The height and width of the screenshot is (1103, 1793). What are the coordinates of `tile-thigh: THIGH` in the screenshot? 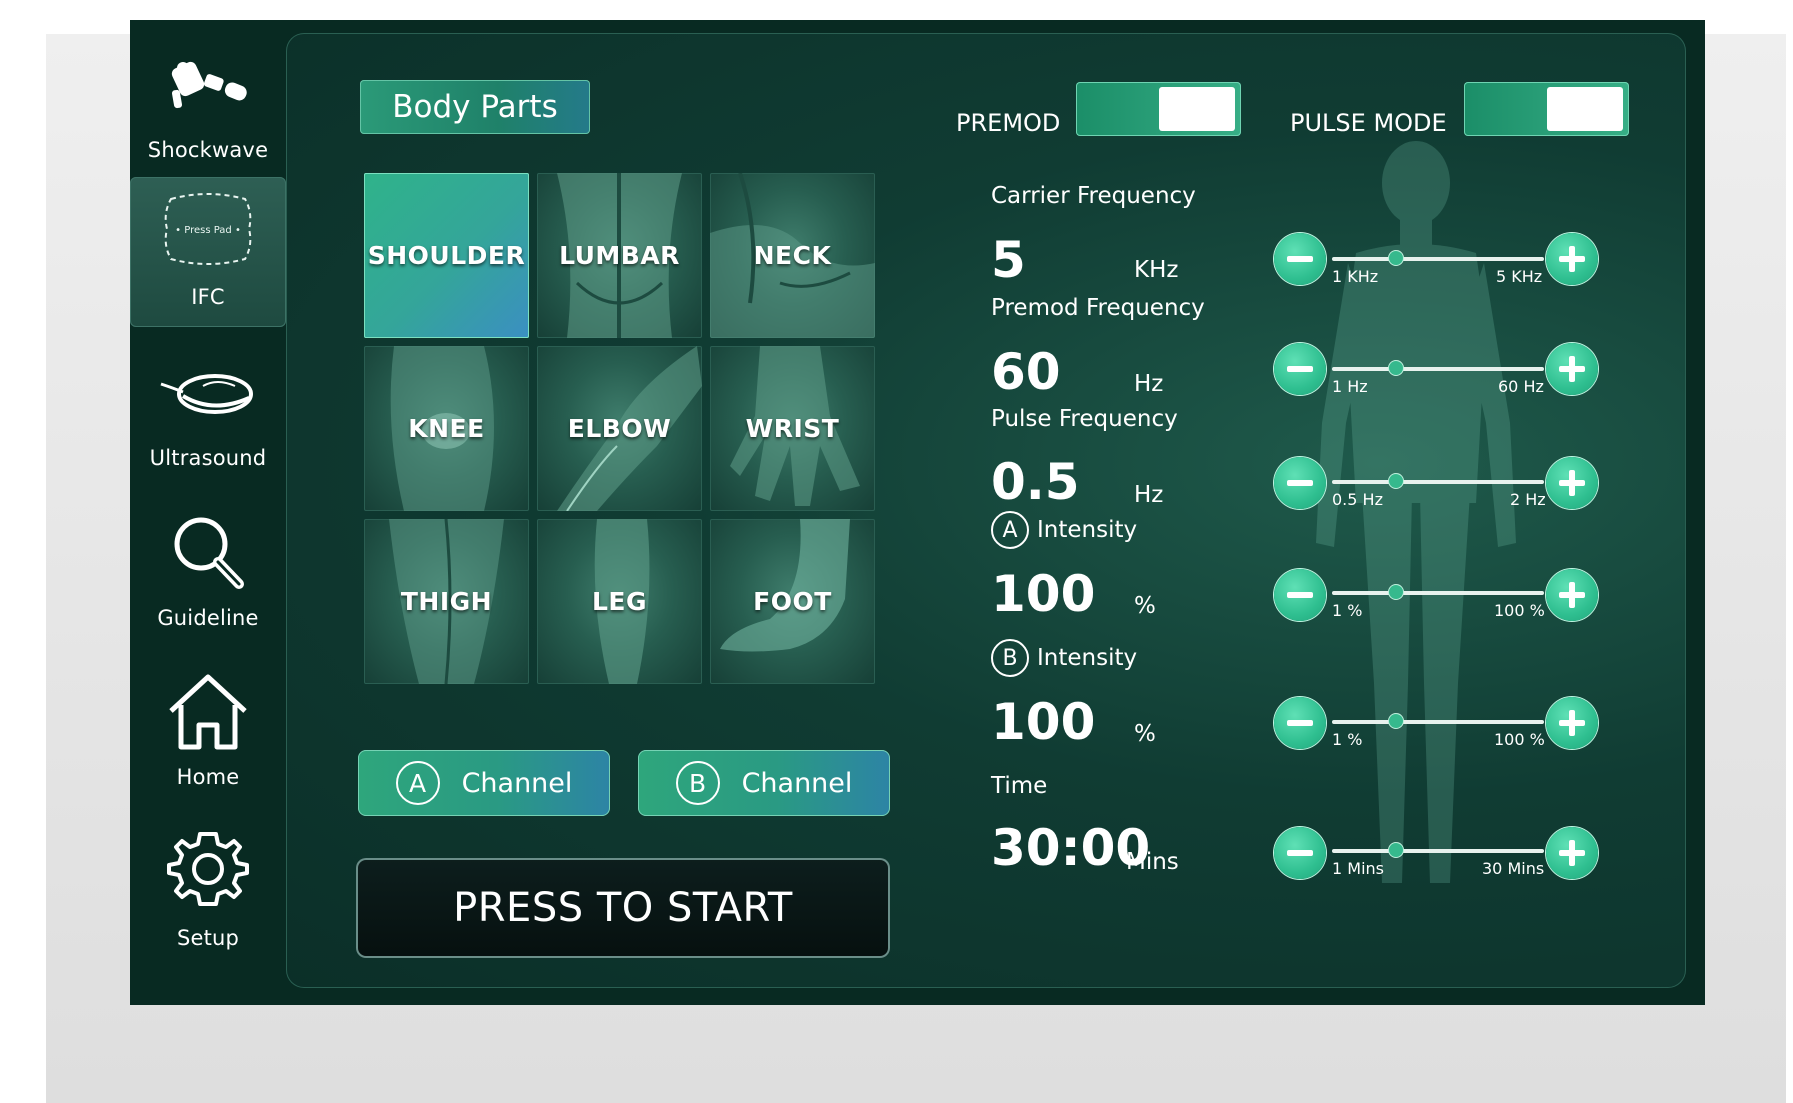 It's located at (446, 601).